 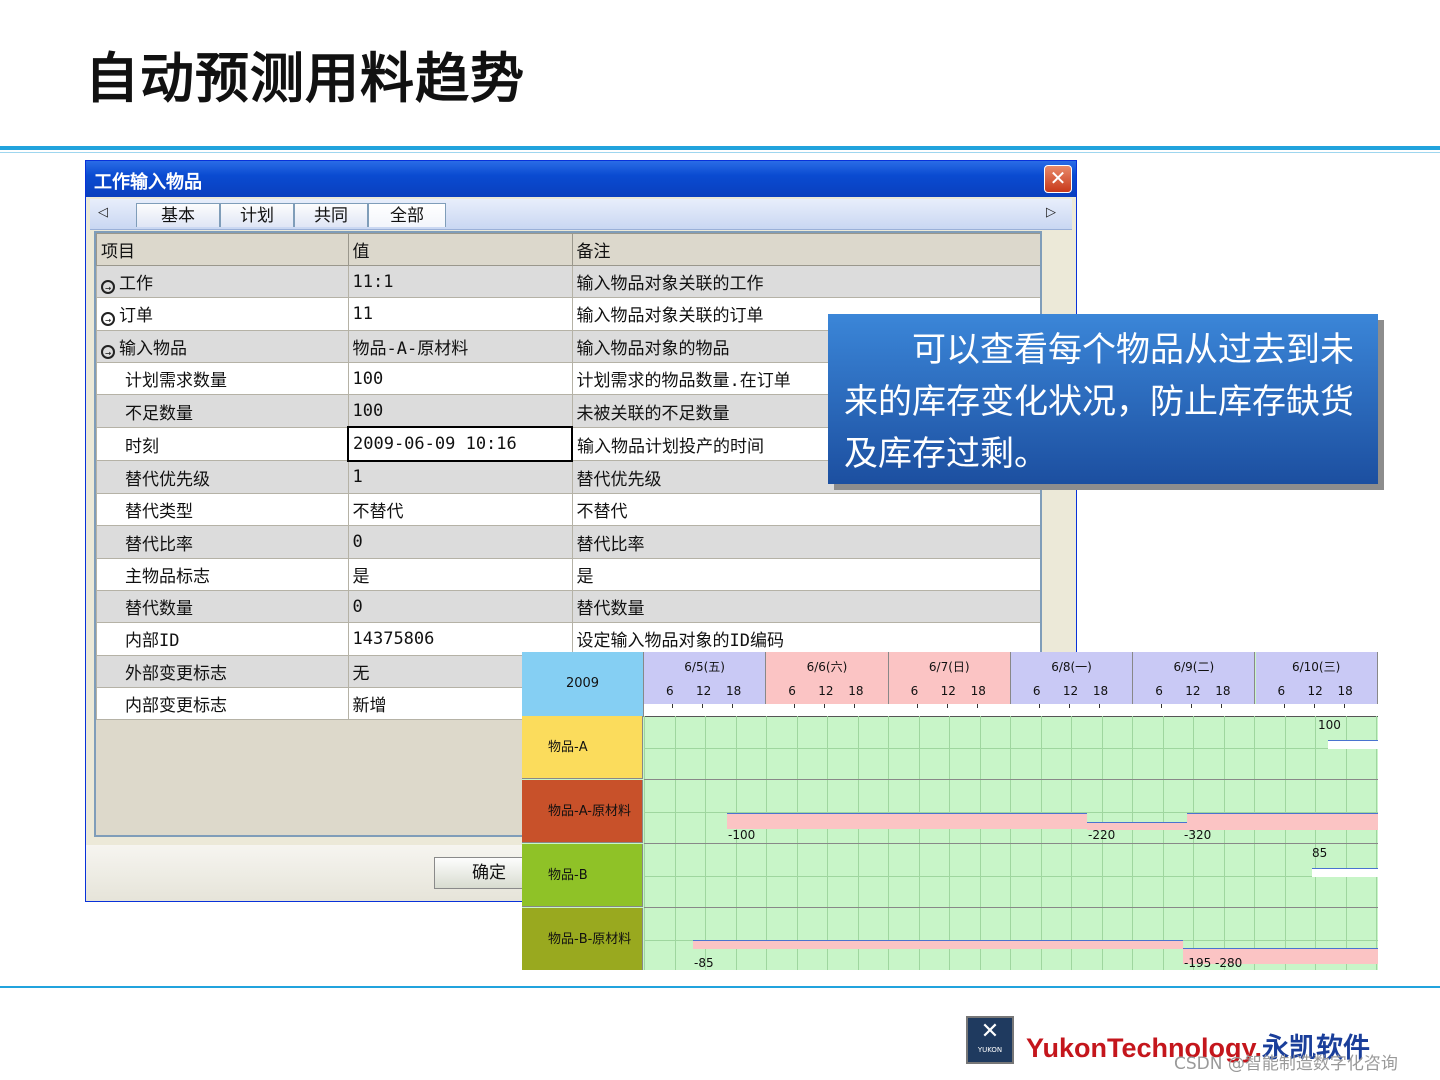 I want to click on inventory-value-label: -195, so click(x=1198, y=963).